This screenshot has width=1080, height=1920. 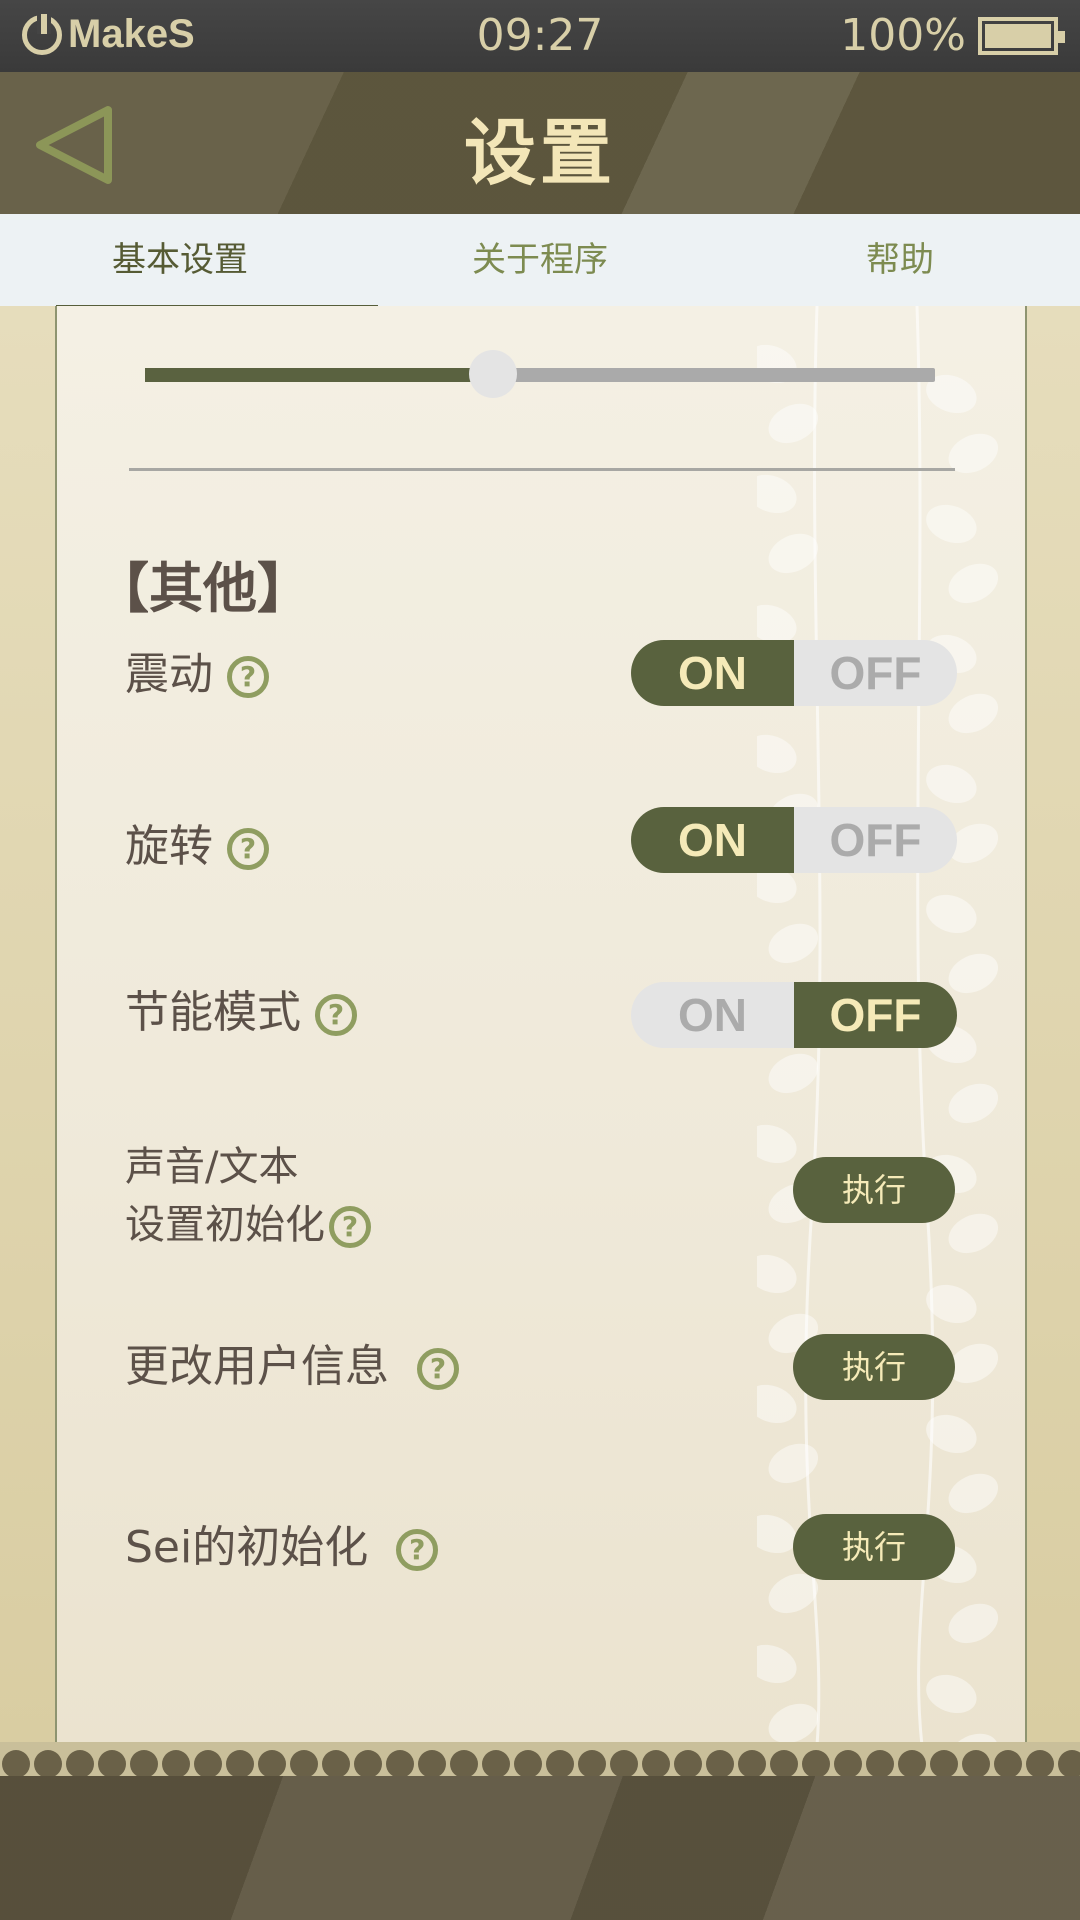 What do you see at coordinates (169, 674) in the screenshot?
I see `vibration-label: 震动` at bounding box center [169, 674].